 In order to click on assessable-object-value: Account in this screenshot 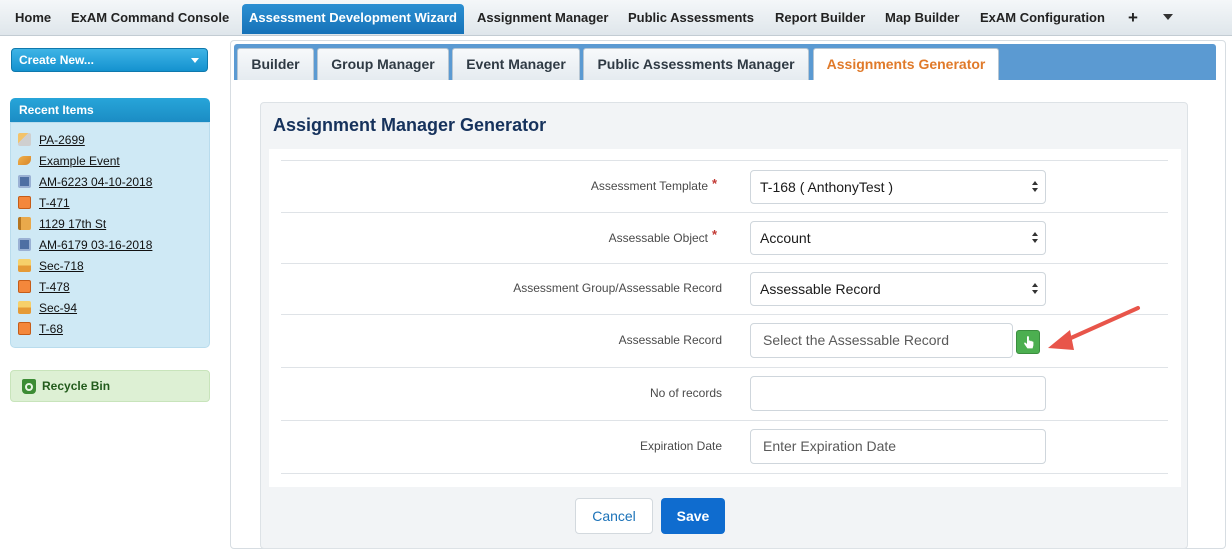, I will do `click(785, 238)`.